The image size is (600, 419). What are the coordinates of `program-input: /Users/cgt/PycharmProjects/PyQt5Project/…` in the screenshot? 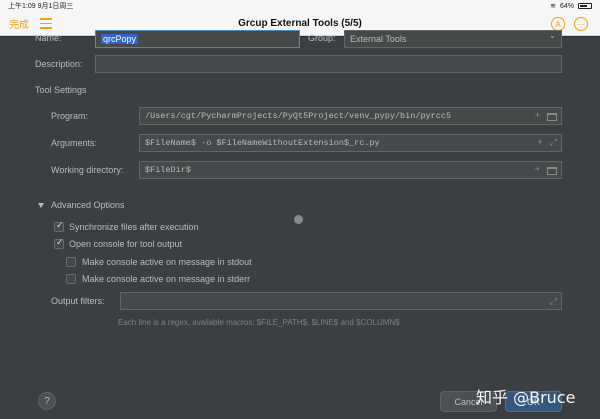 It's located at (350, 116).